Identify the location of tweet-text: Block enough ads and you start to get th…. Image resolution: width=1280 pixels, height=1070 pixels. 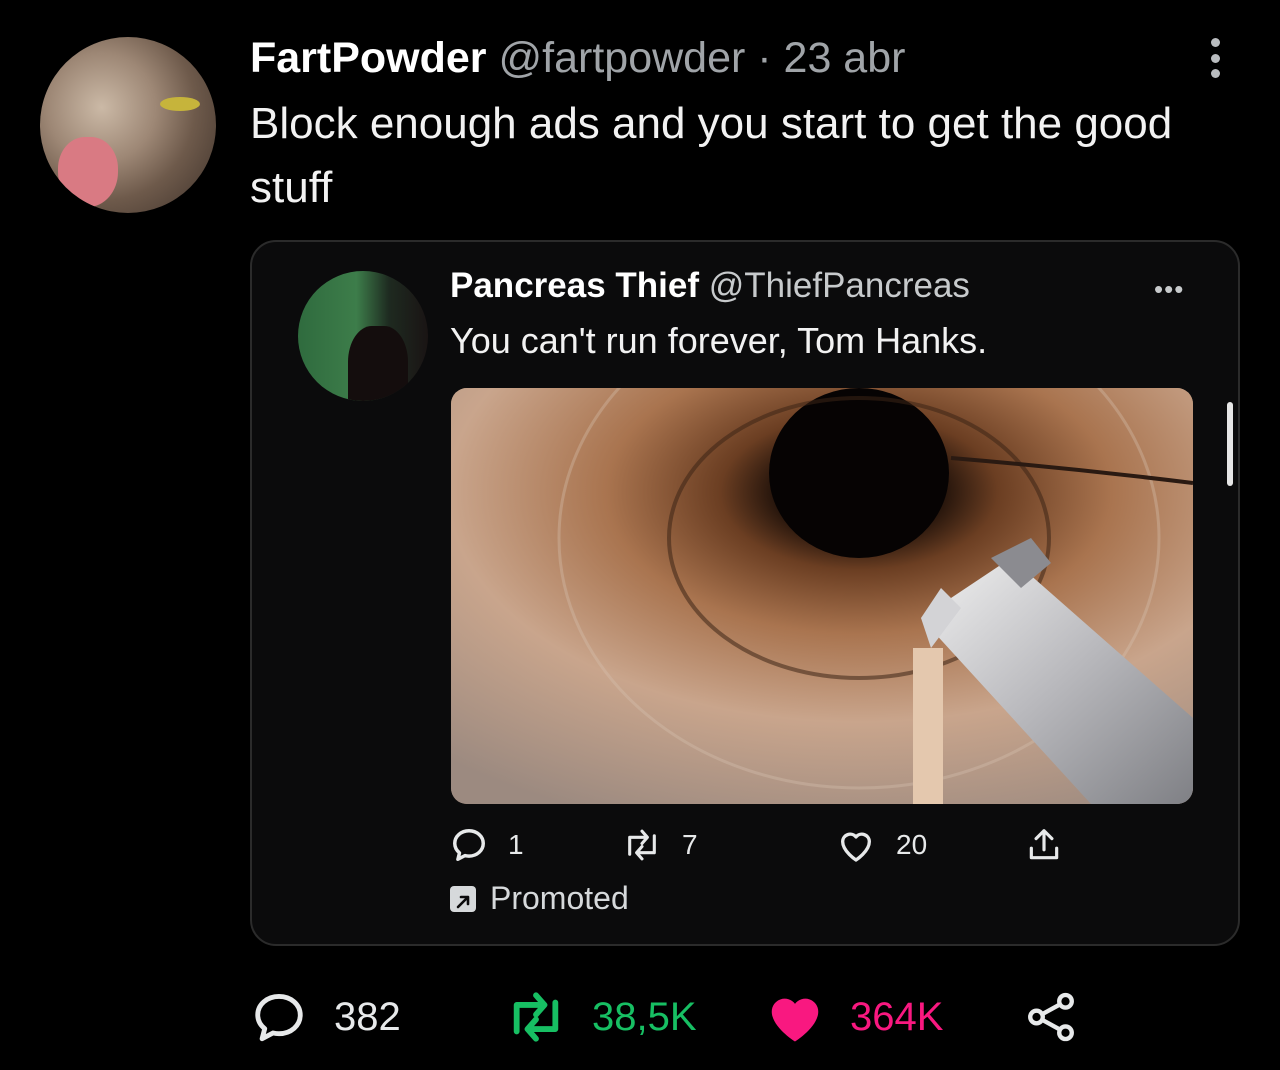
(711, 155).